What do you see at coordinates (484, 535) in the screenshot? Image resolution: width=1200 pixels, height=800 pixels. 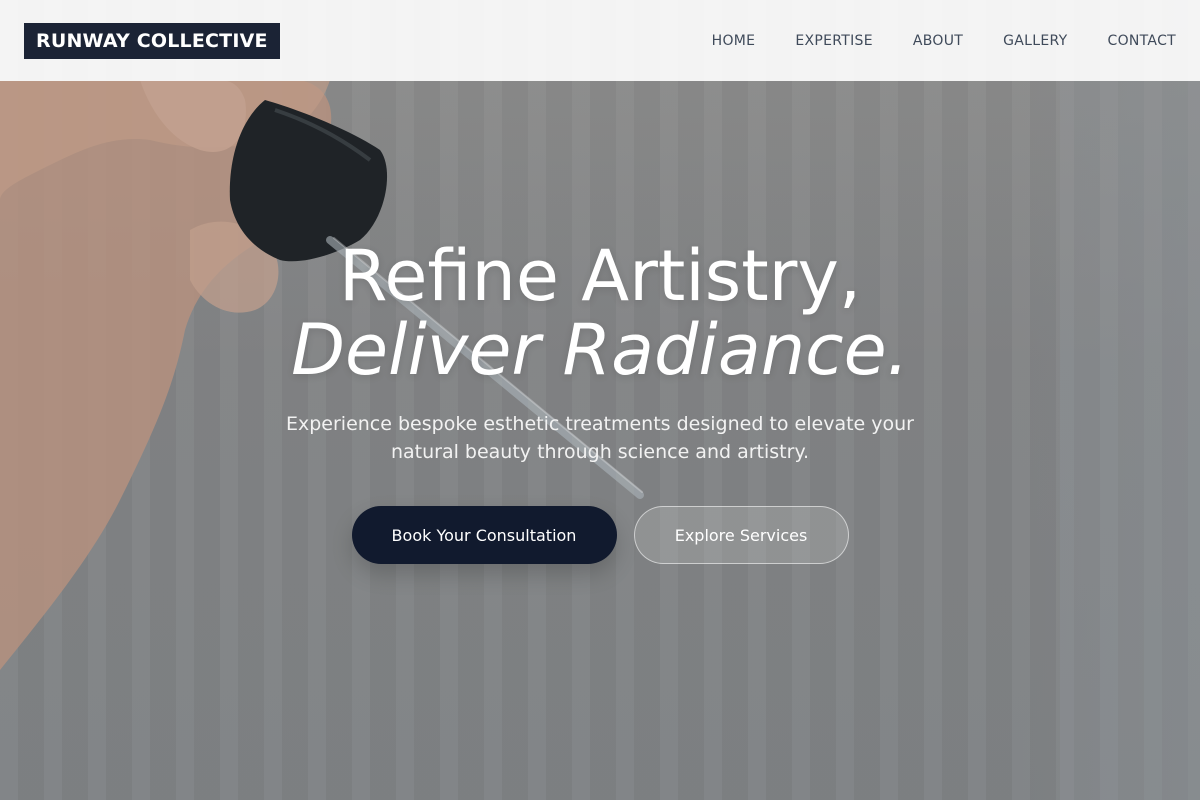 I see `book-consultation-button: Book Your Consultation` at bounding box center [484, 535].